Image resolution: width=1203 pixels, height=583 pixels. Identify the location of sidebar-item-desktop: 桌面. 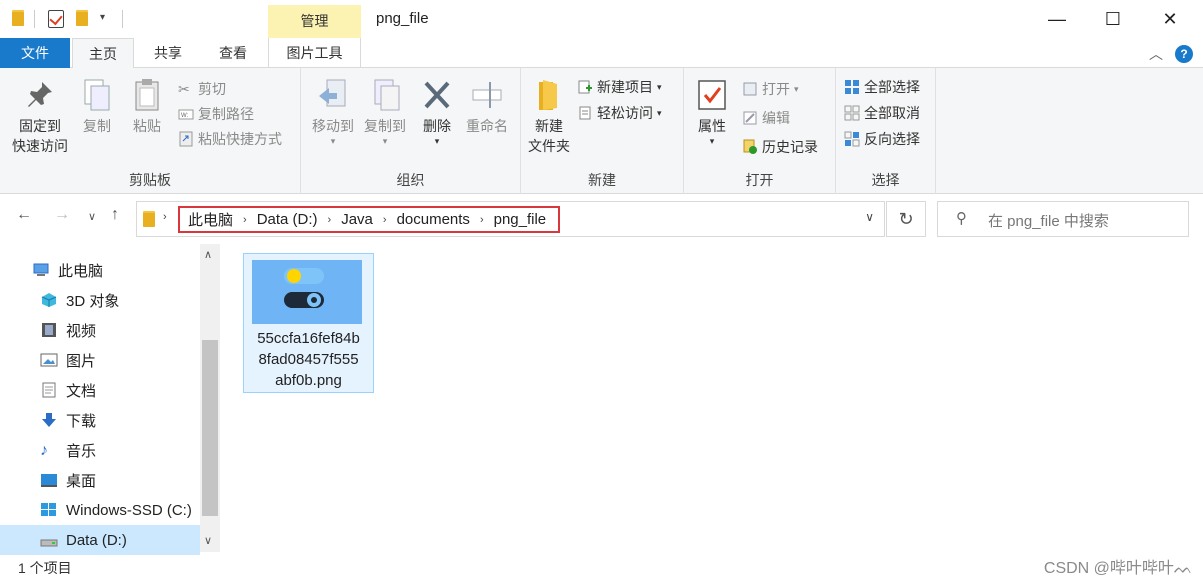
(100, 480).